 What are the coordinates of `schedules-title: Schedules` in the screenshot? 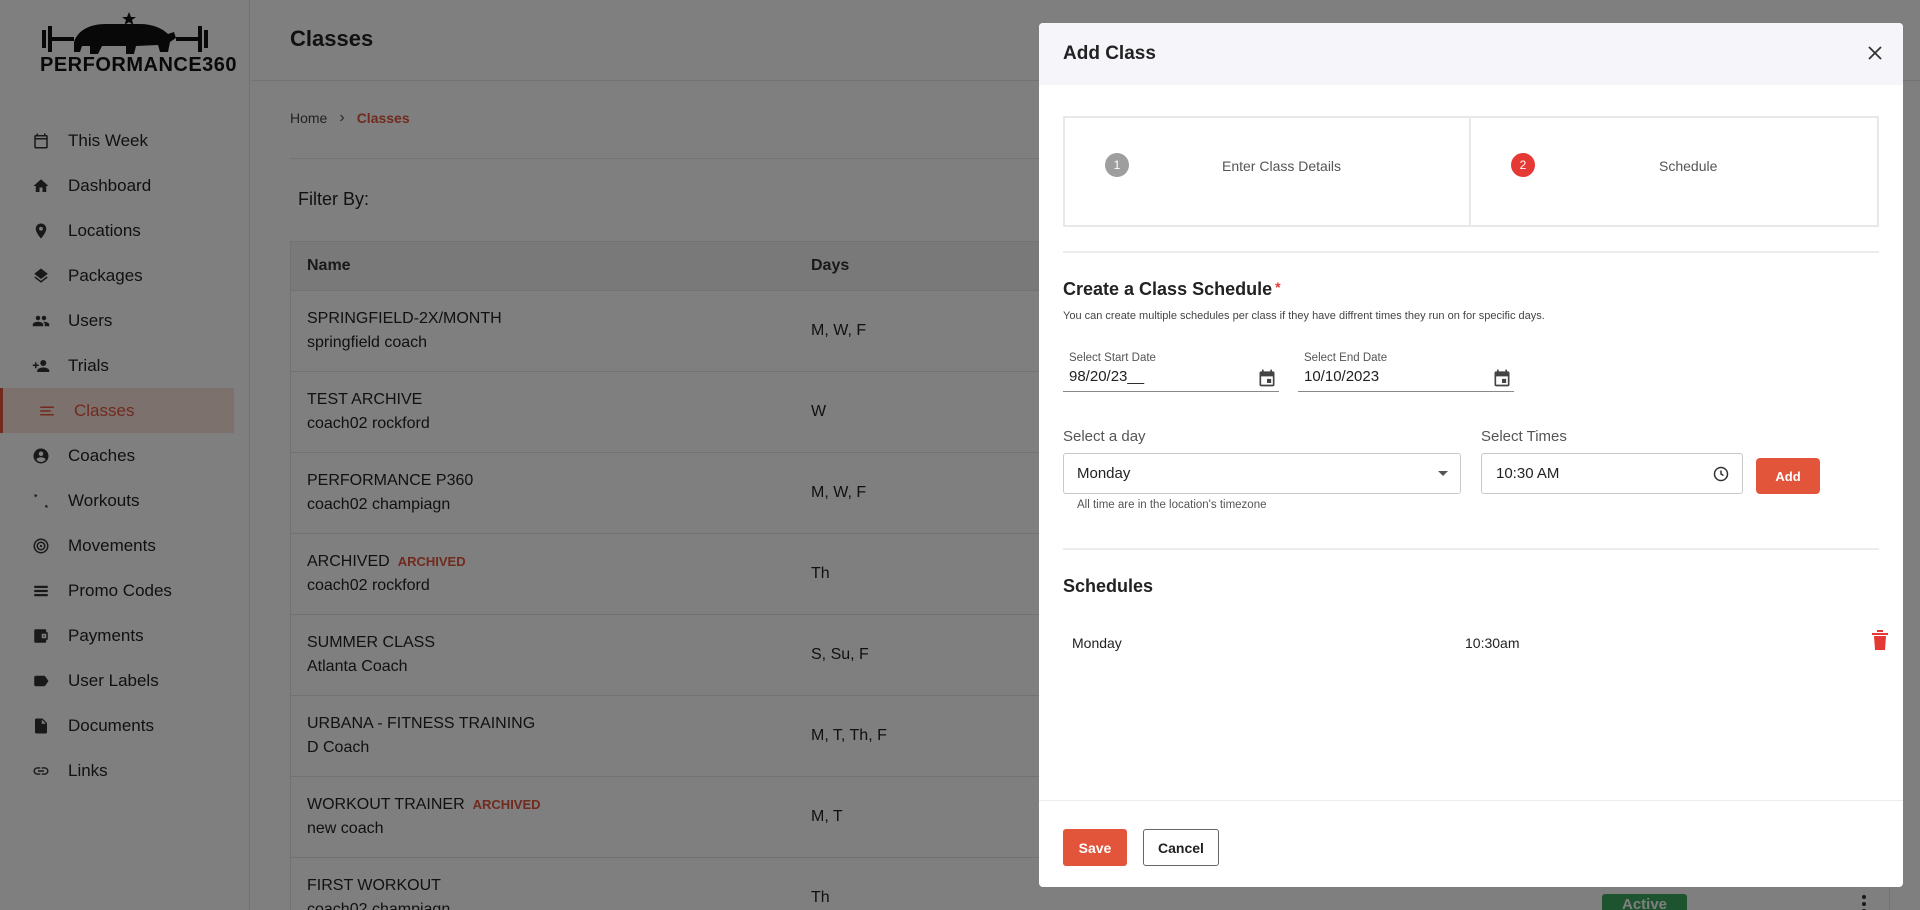 It's located at (1108, 586).